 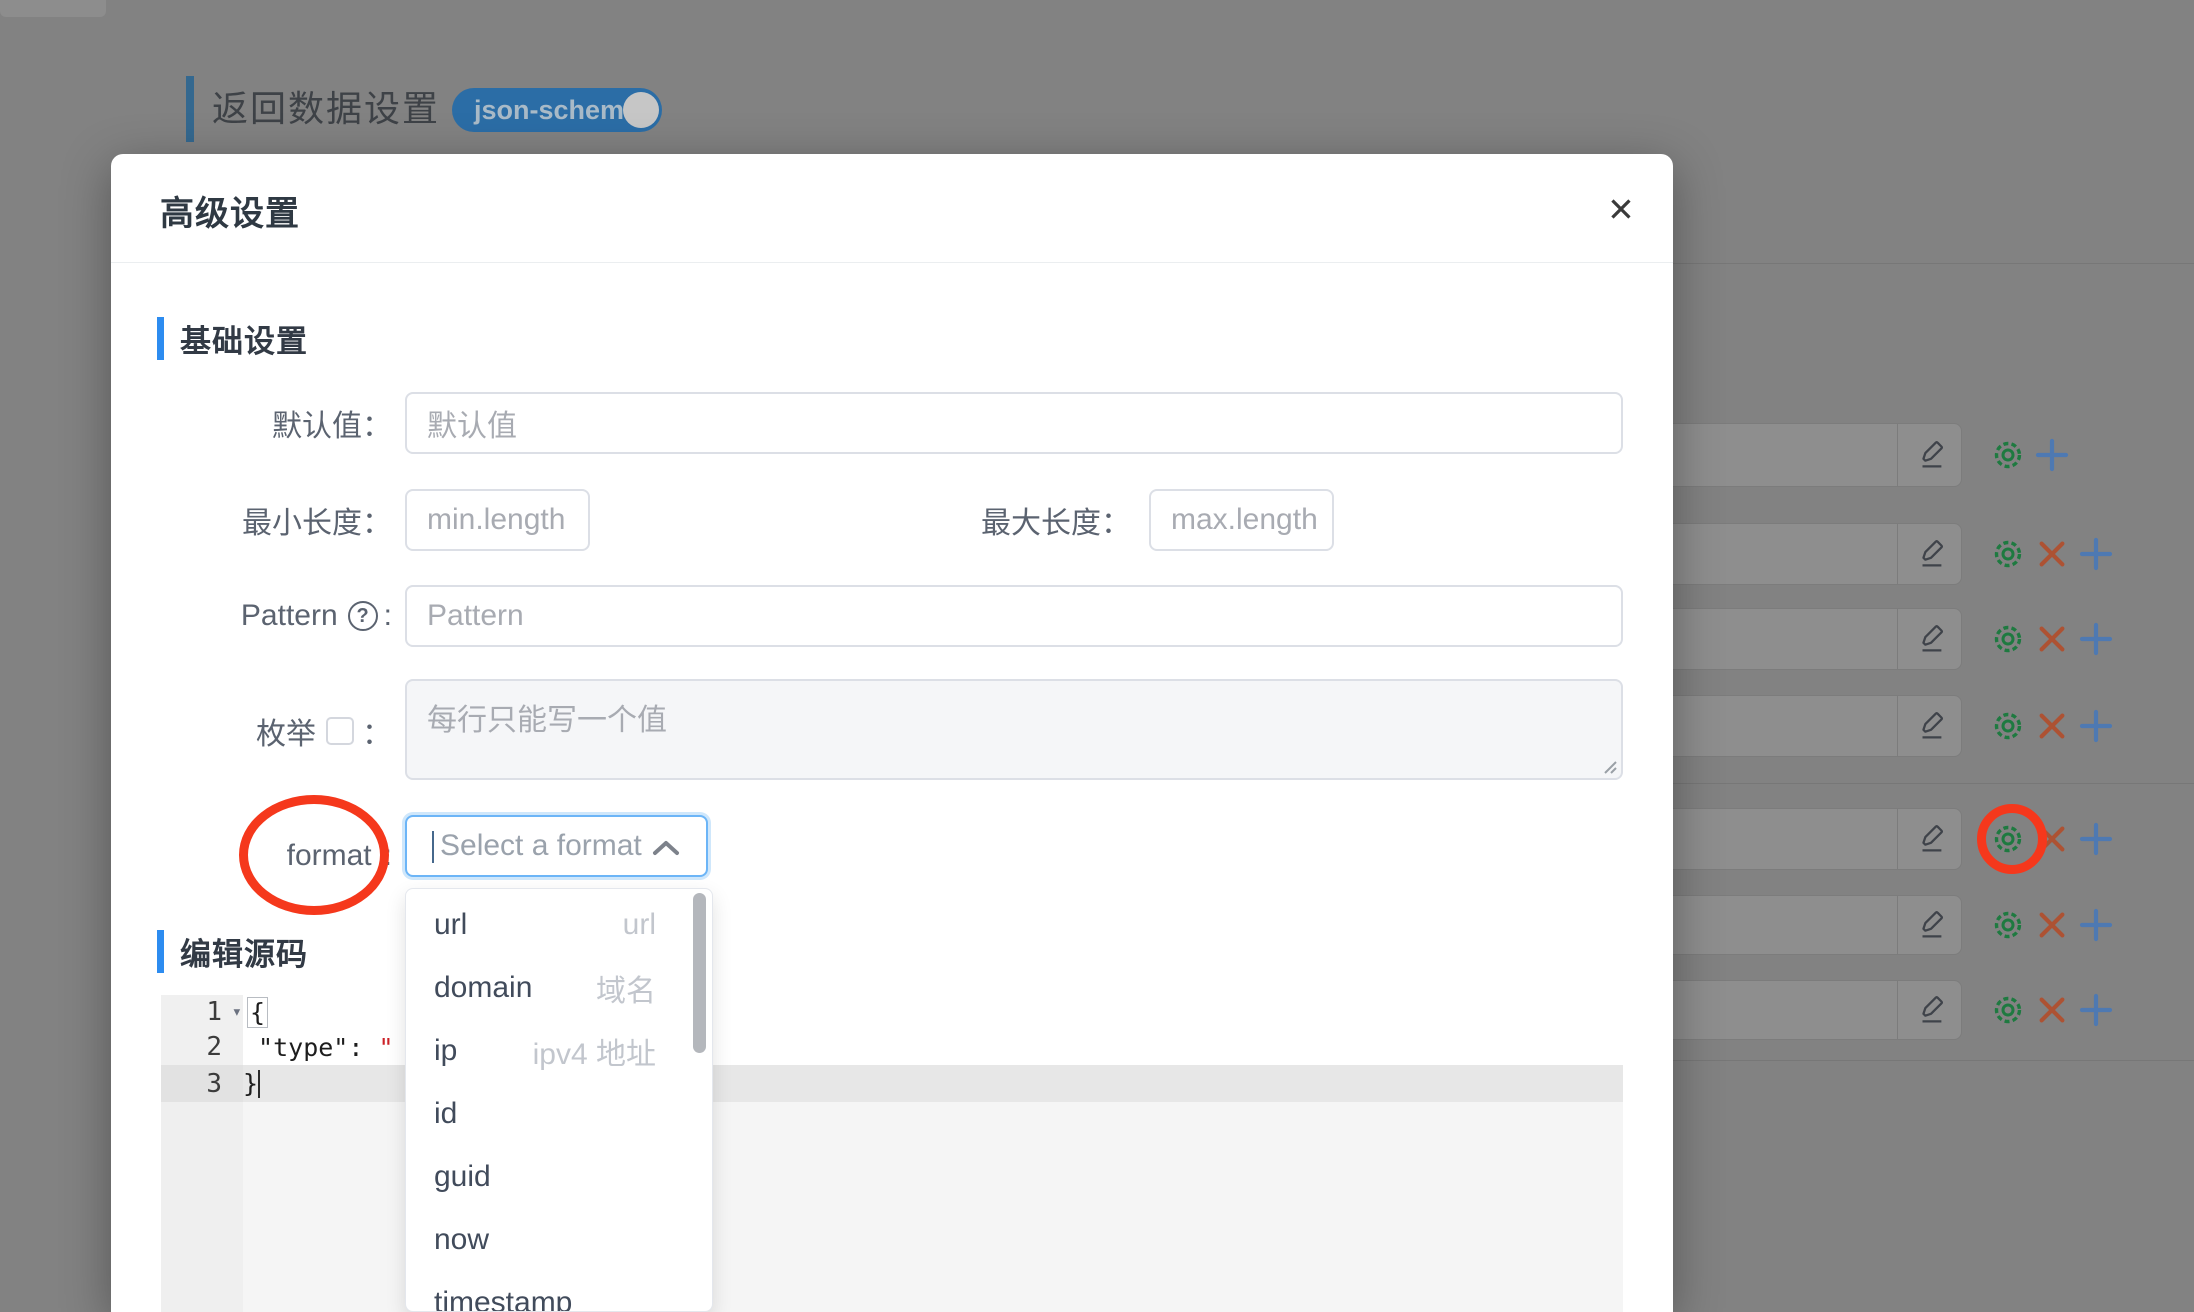 What do you see at coordinates (1014, 423) in the screenshot?
I see `default-value-input: 默认值` at bounding box center [1014, 423].